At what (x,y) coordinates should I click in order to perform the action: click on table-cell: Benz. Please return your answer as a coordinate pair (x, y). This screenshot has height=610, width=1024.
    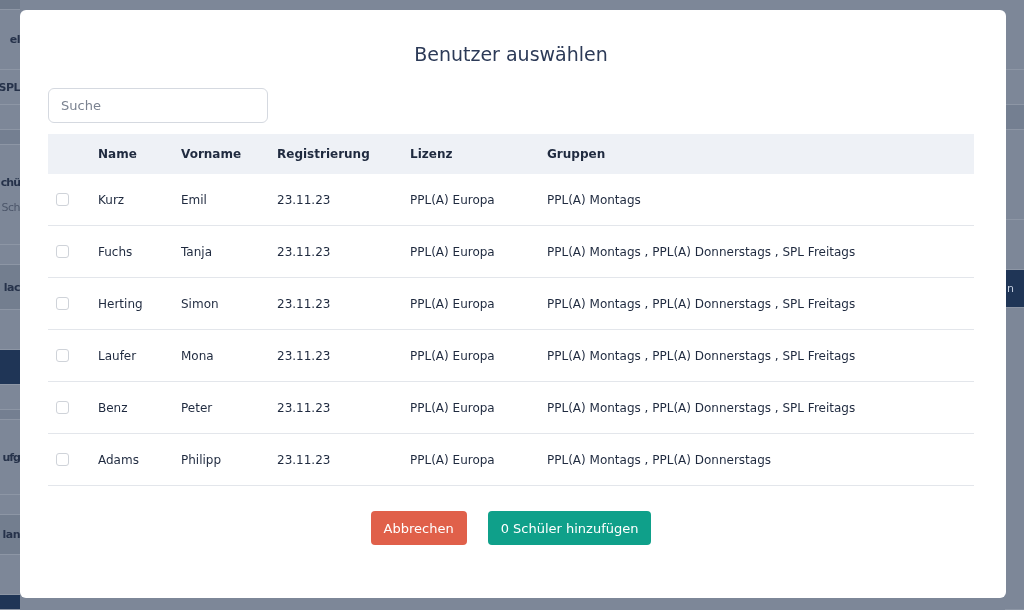
    Looking at the image, I should click on (113, 407).